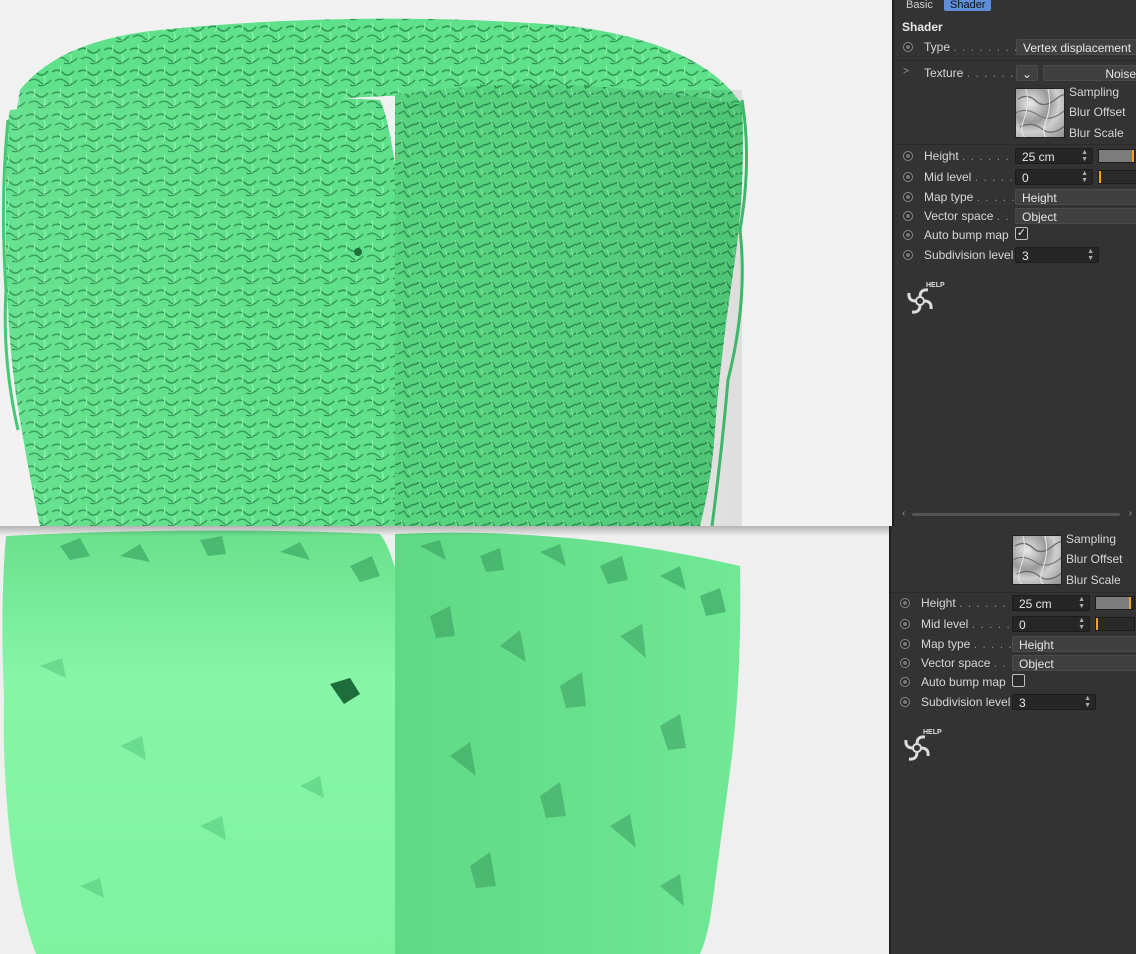 The image size is (1136, 954). Describe the element at coordinates (1022, 625) in the screenshot. I see `mid-level-value: 0` at that location.